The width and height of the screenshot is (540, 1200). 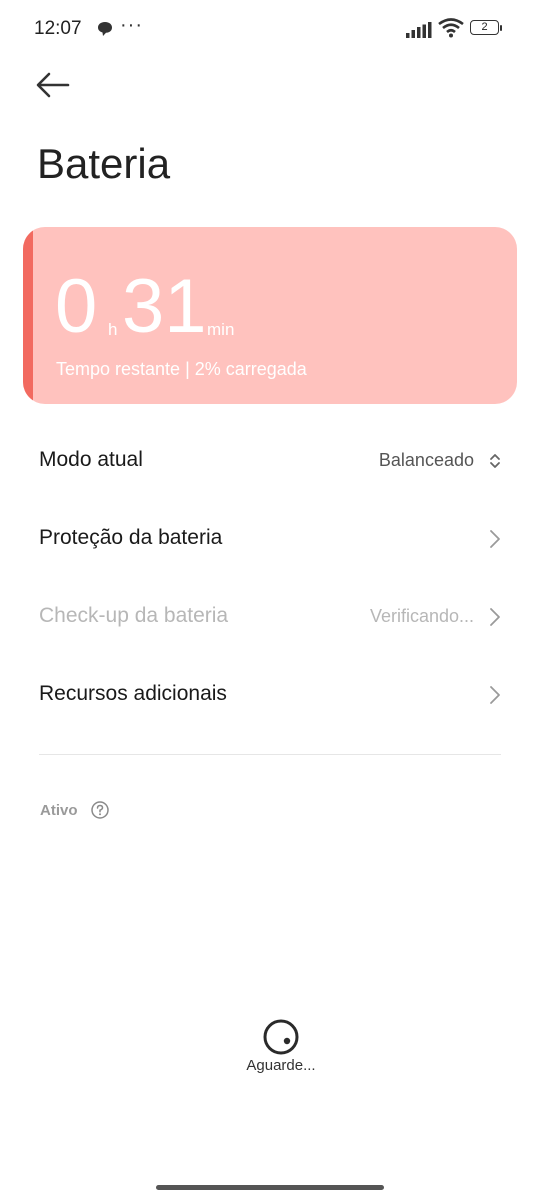 What do you see at coordinates (270, 539) in the screenshot?
I see `battery-protection-row: Proteção da bateria` at bounding box center [270, 539].